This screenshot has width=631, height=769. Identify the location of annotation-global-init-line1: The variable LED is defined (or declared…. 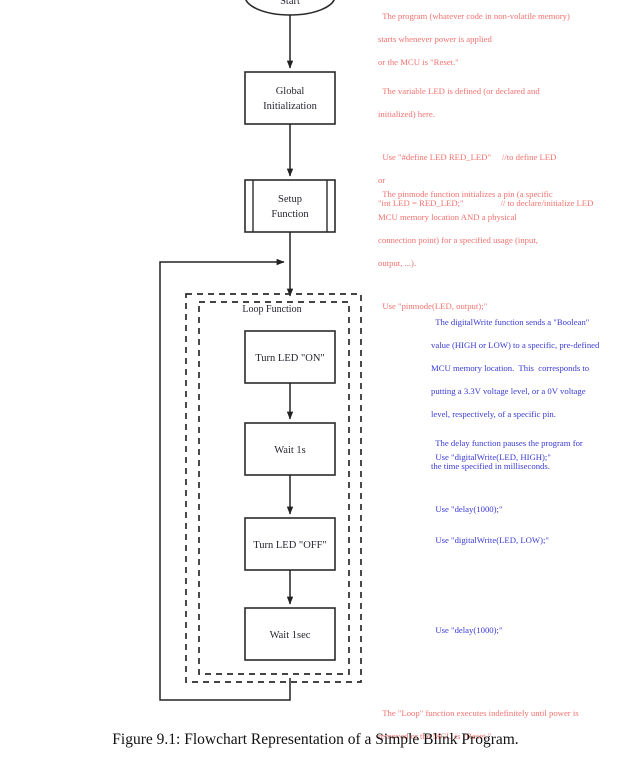
(461, 91).